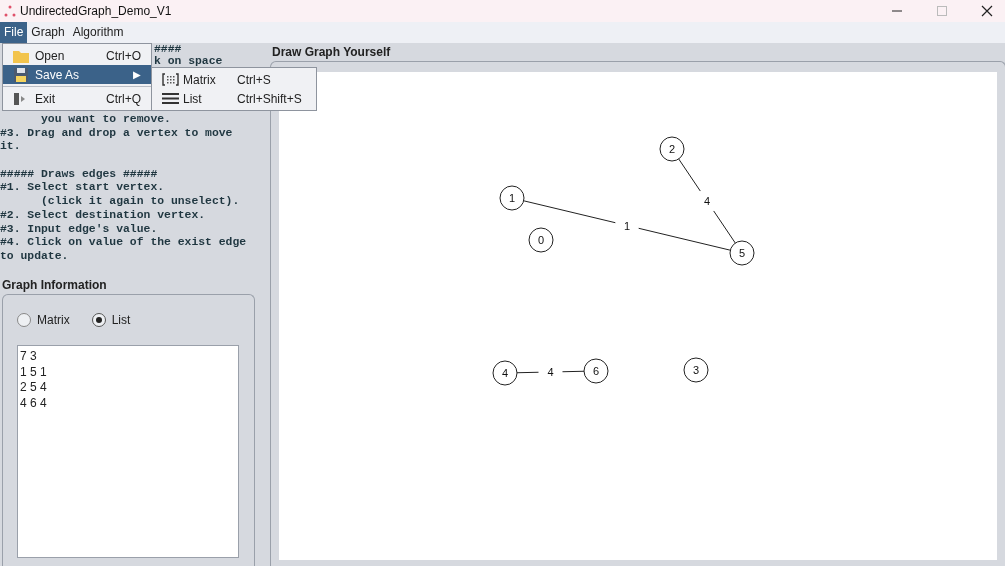 This screenshot has width=1005, height=566. I want to click on close-icon, so click(987, 10).